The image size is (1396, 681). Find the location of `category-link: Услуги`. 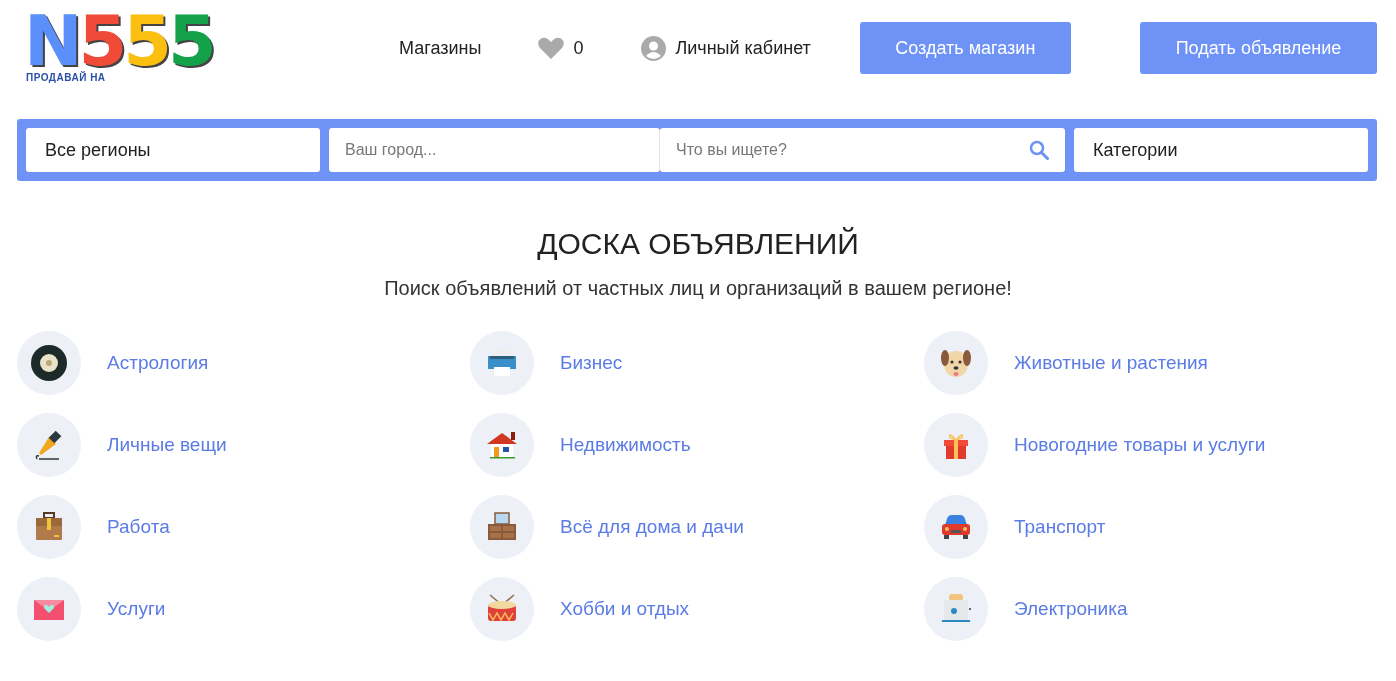

category-link: Услуги is located at coordinates (136, 609).